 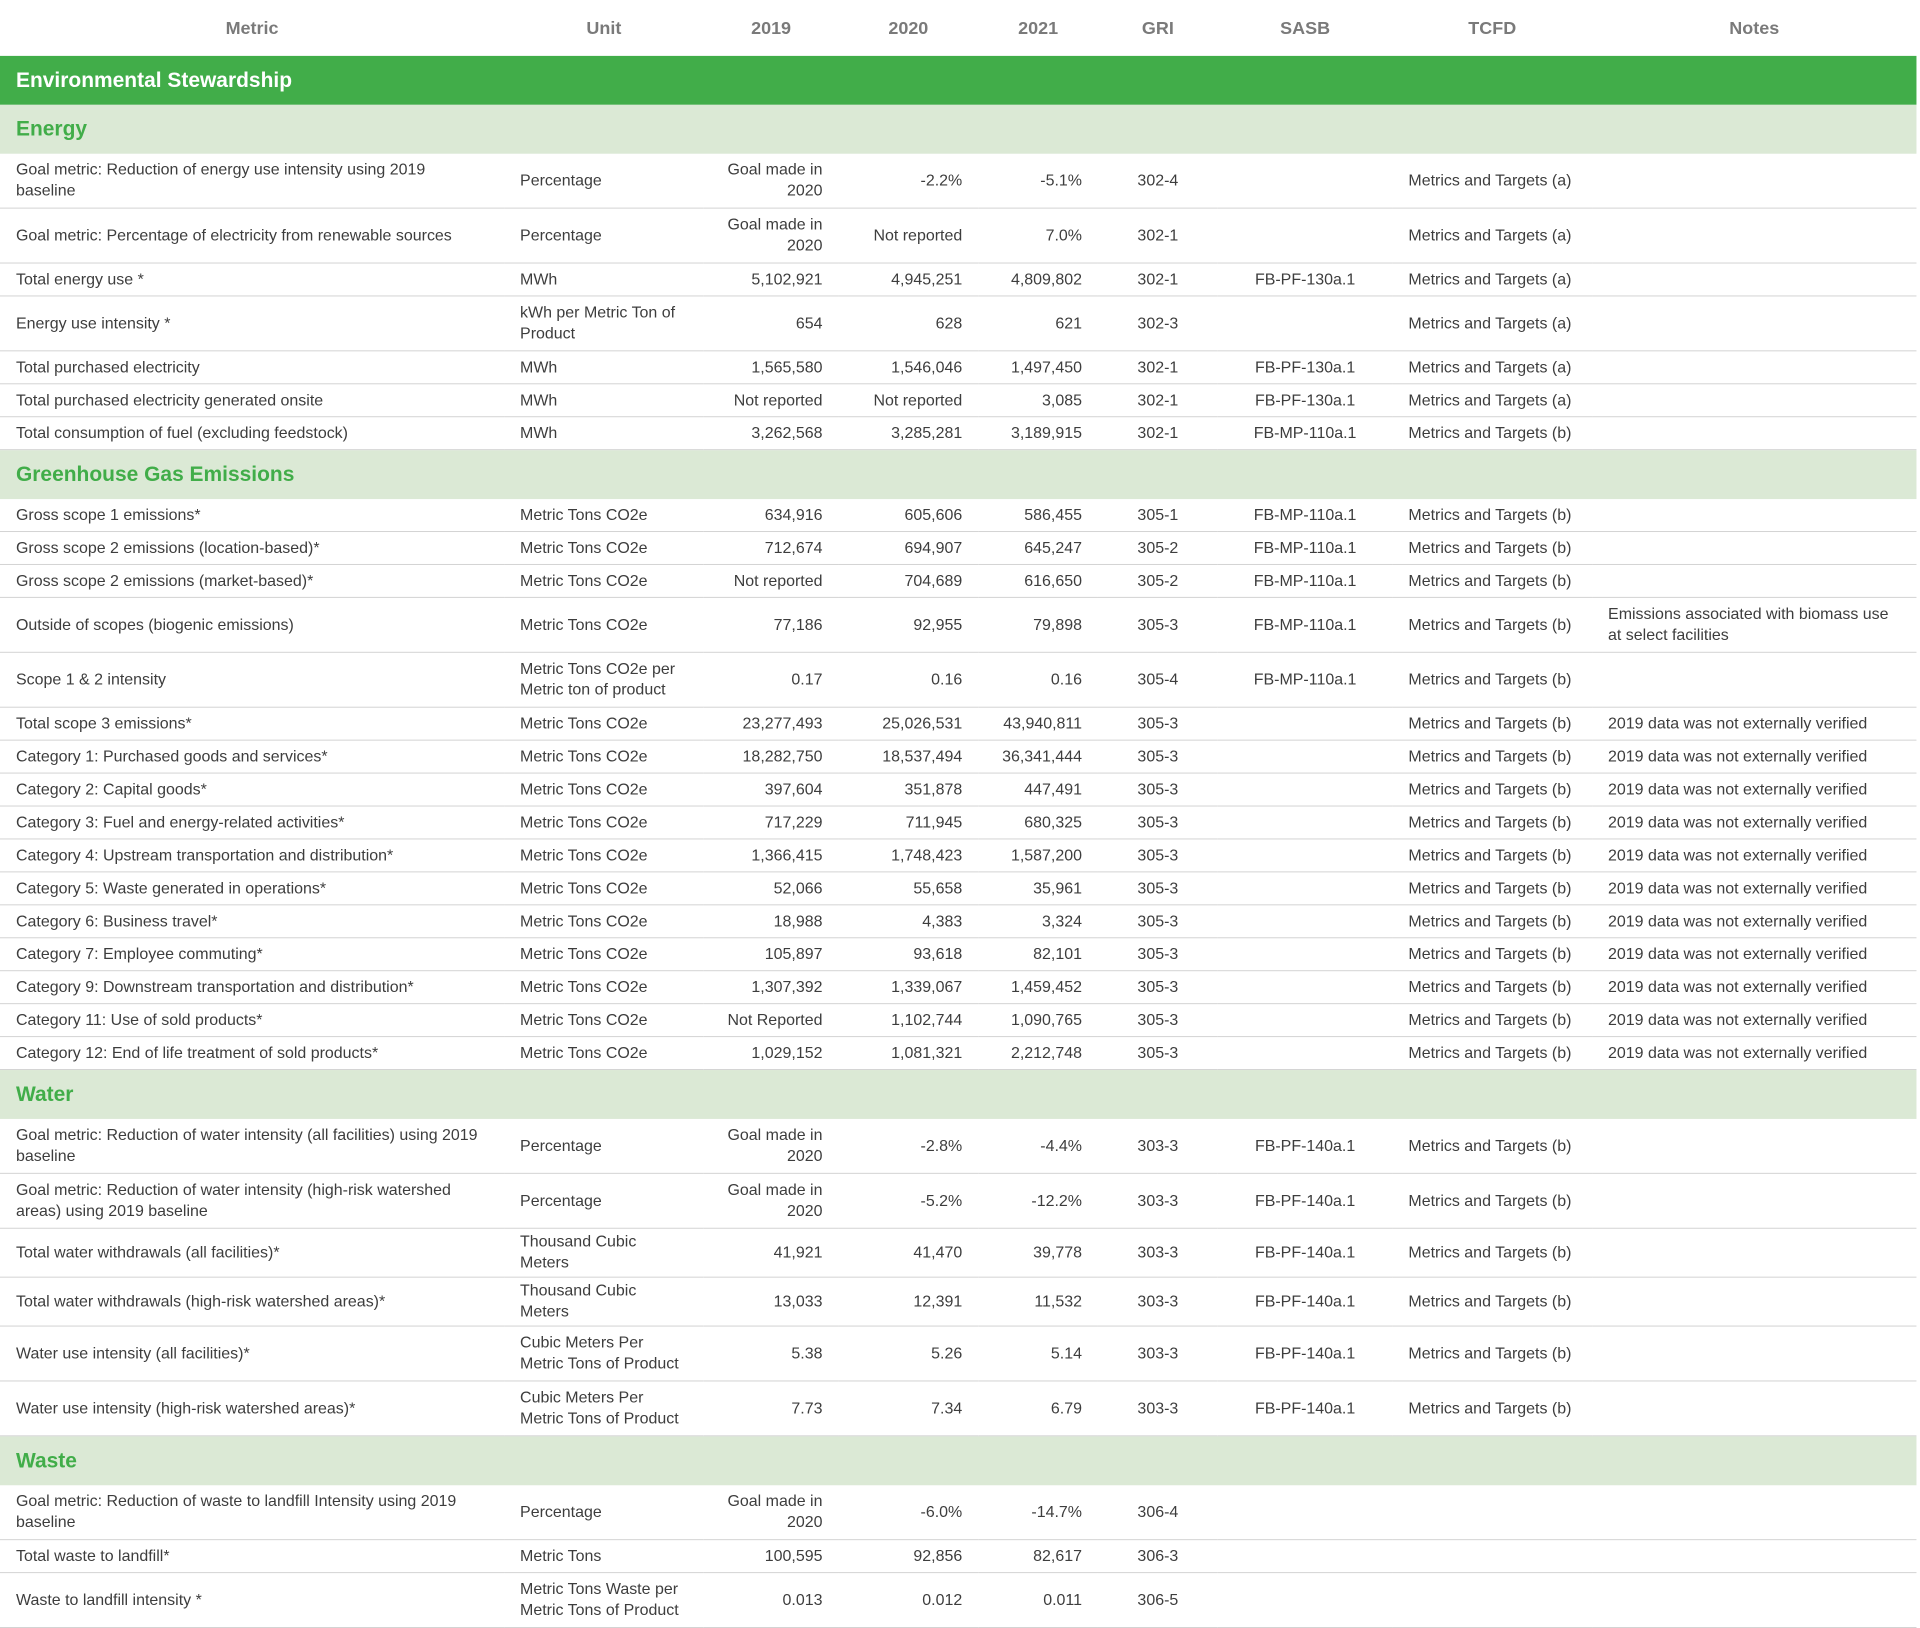 What do you see at coordinates (604, 1556) in the screenshot?
I see `unit-cell: Metric Tons` at bounding box center [604, 1556].